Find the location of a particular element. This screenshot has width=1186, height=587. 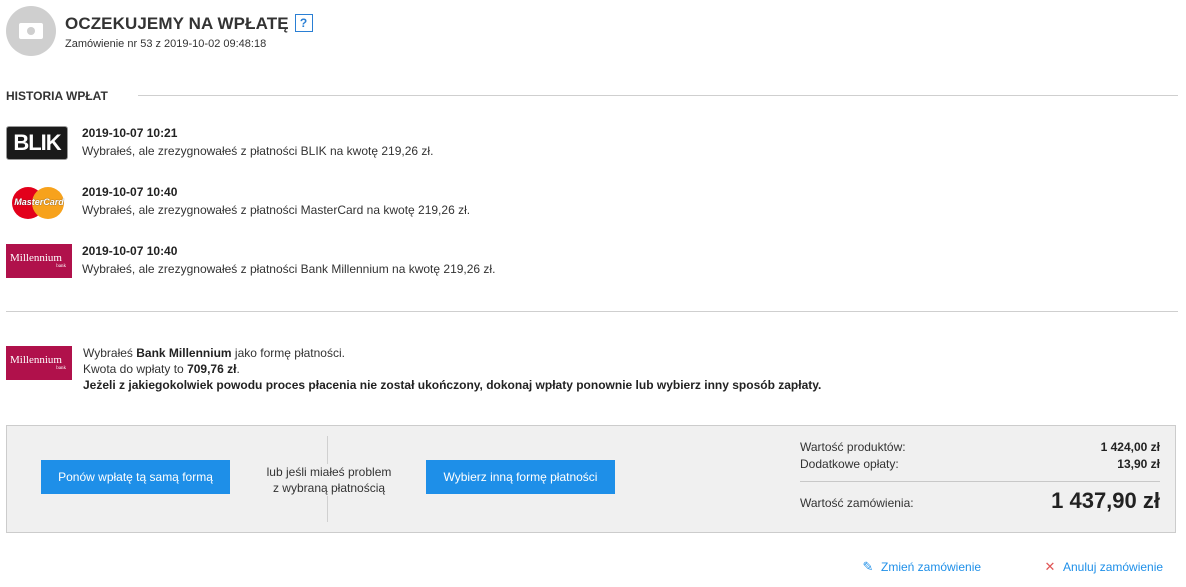

edit-order-link: ✎ Zmień zamówienie is located at coordinates (921, 567).